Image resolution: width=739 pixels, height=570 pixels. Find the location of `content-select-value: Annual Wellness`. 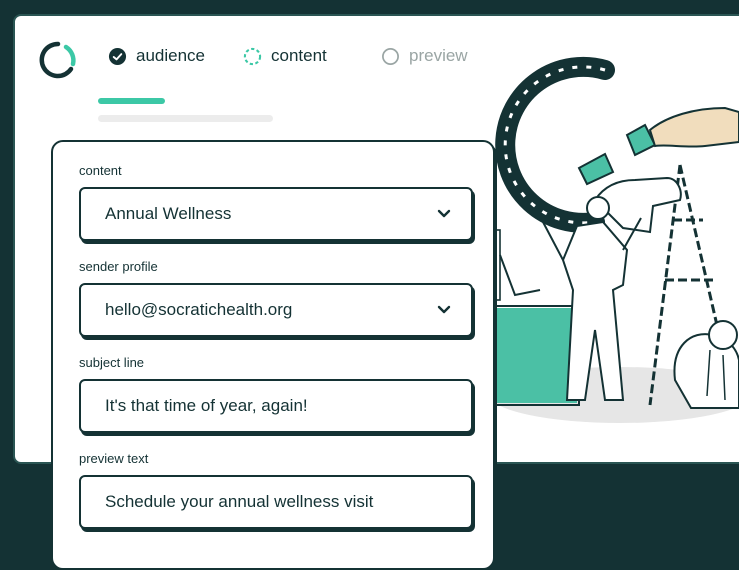

content-select-value: Annual Wellness is located at coordinates (168, 213).